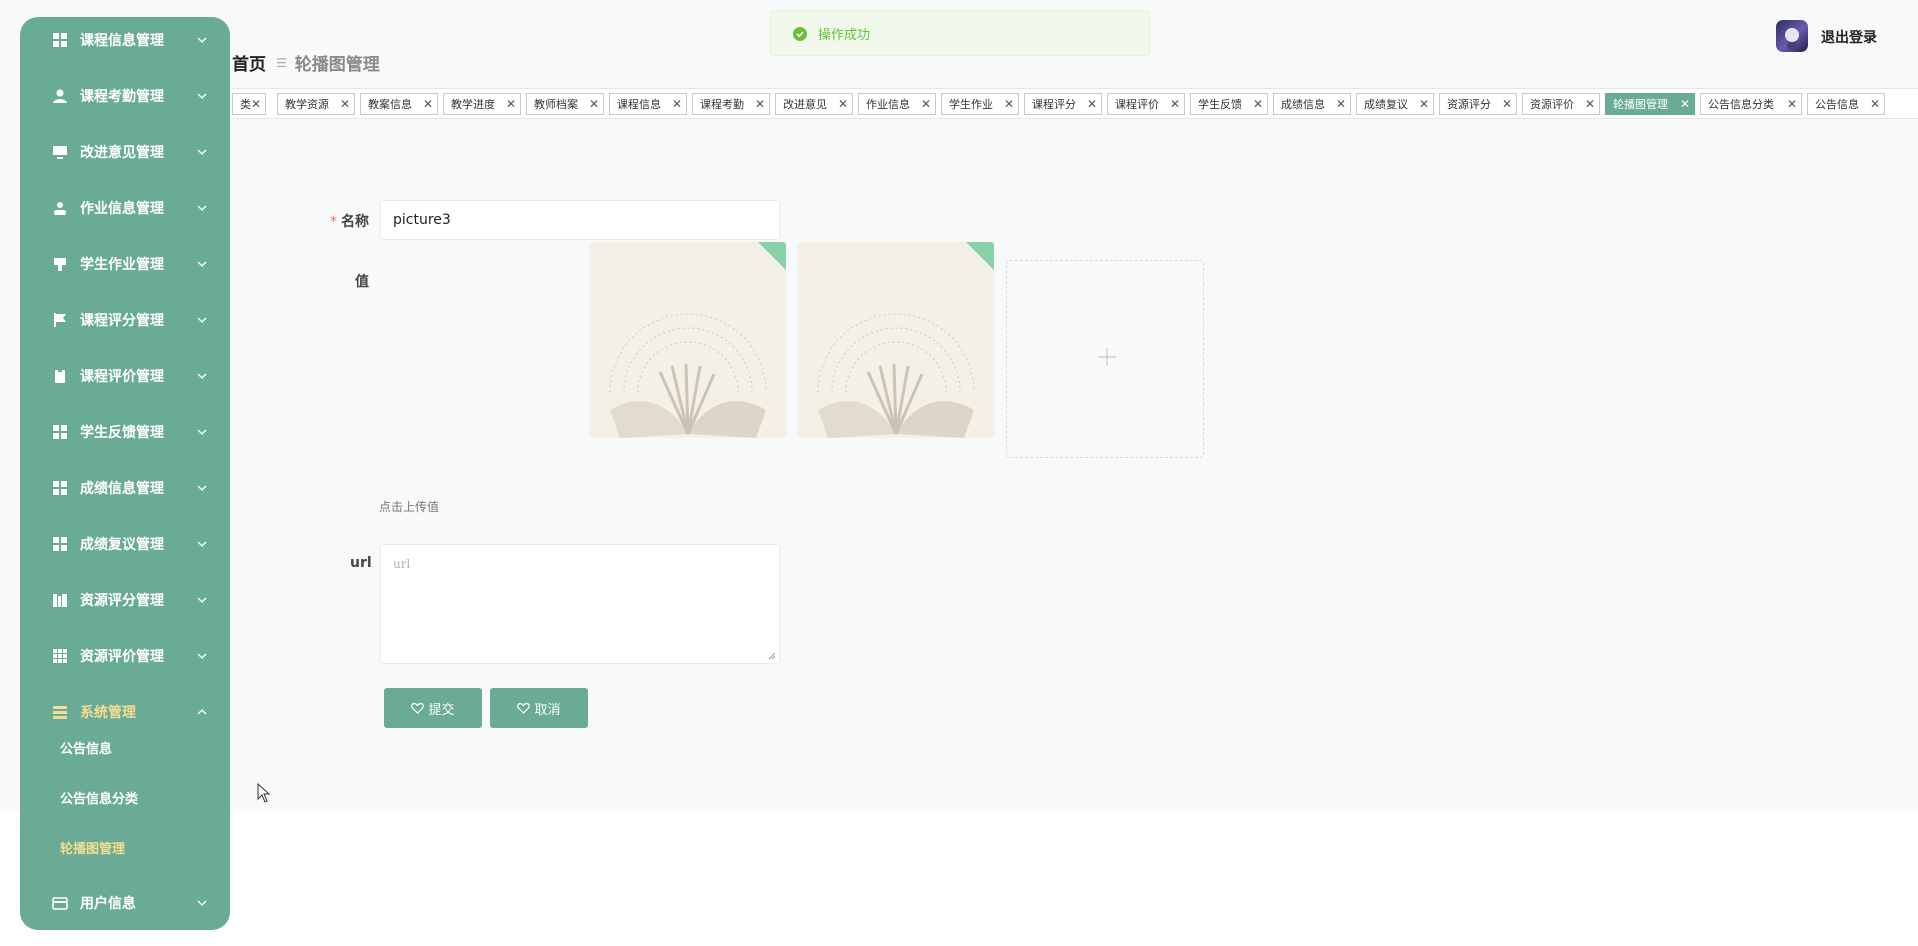 The image size is (1918, 946). I want to click on cancel-button: 取消, so click(539, 708).